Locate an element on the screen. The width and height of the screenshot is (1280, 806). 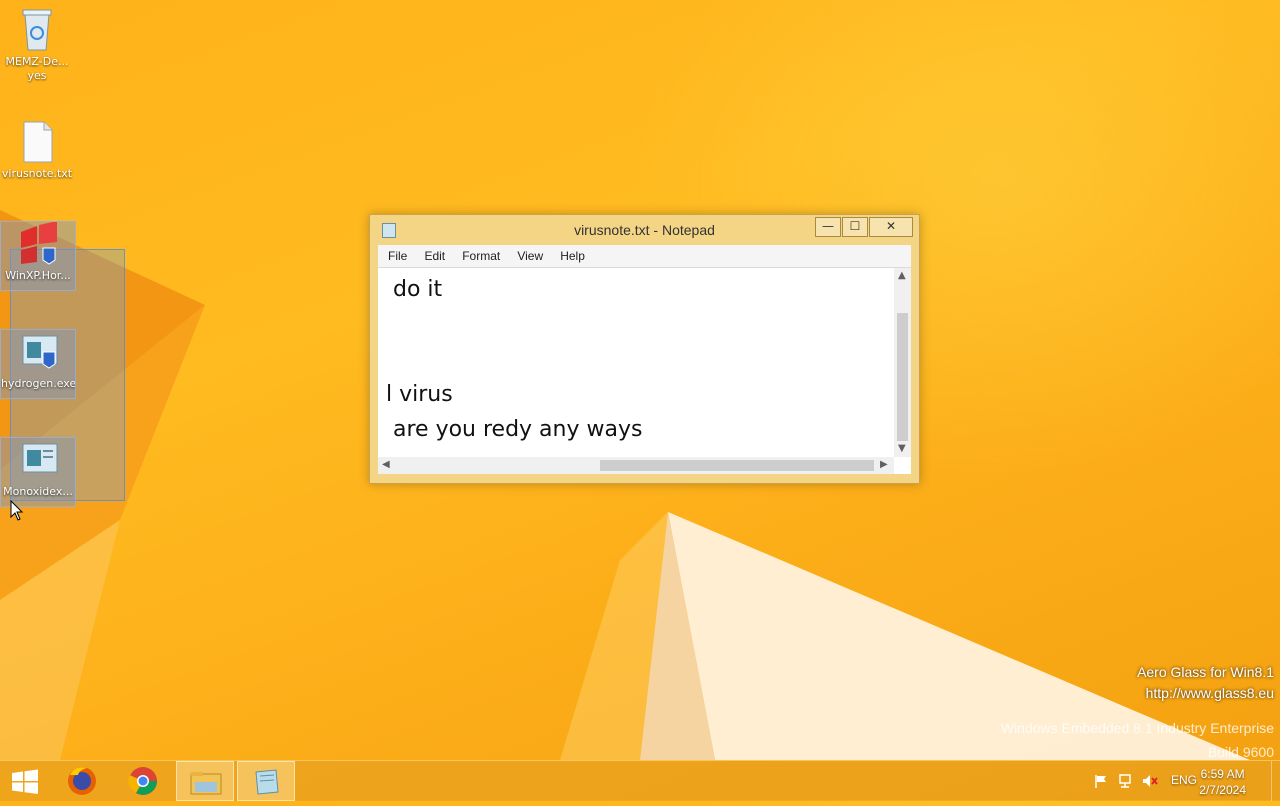
scroll-up-icon: ▲ is located at coordinates (902, 275).